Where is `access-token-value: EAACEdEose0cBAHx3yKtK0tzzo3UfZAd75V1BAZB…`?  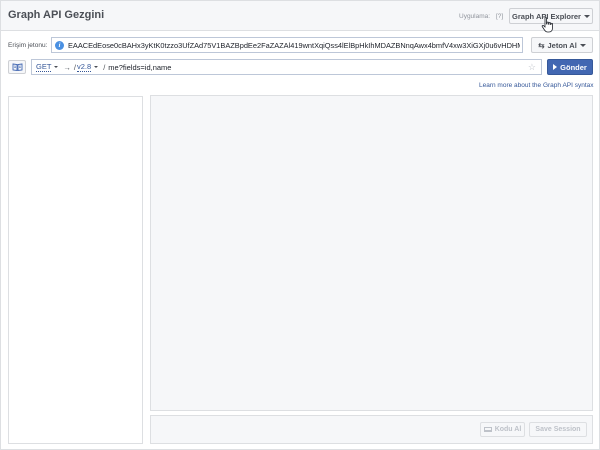
access-token-value: EAACEdEose0cBAHx3yKtK0tzzo3UfZAd75V1BAZB… is located at coordinates (294, 45).